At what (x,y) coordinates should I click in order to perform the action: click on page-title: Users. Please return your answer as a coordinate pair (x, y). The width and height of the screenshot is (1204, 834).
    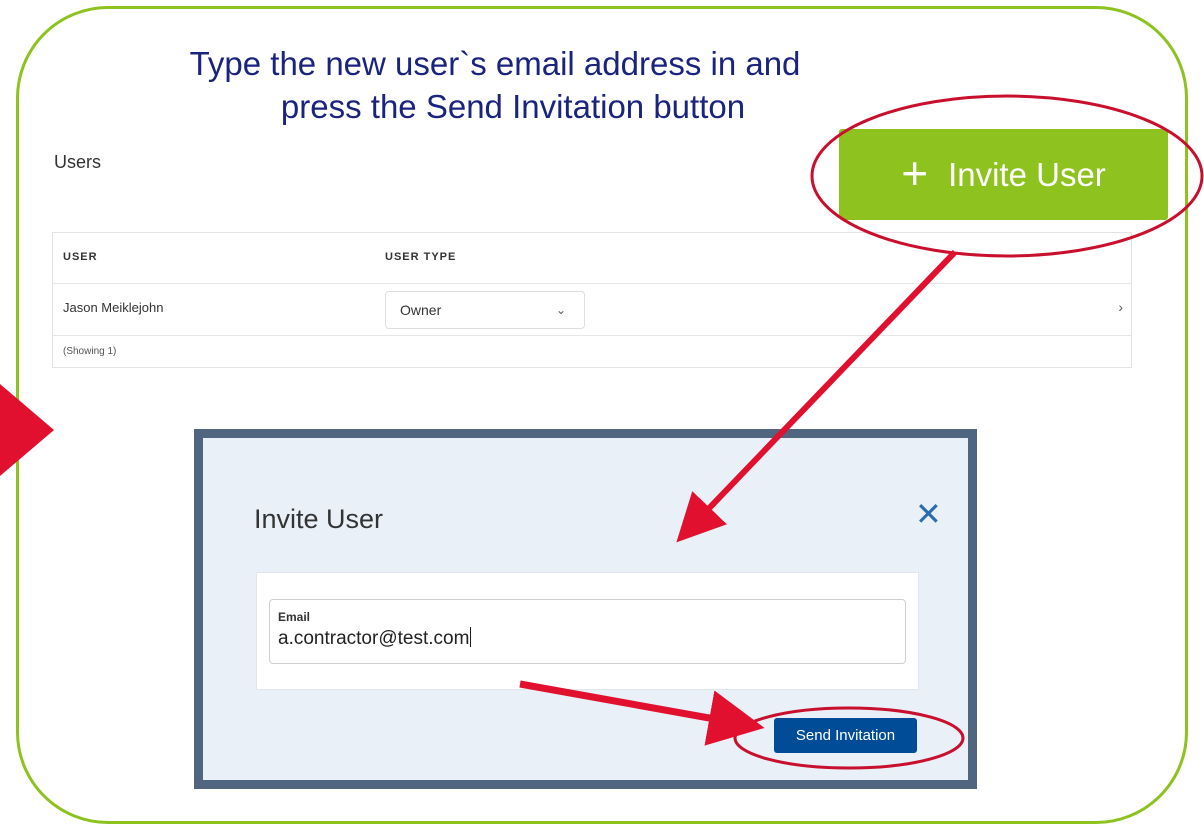
    Looking at the image, I should click on (78, 162).